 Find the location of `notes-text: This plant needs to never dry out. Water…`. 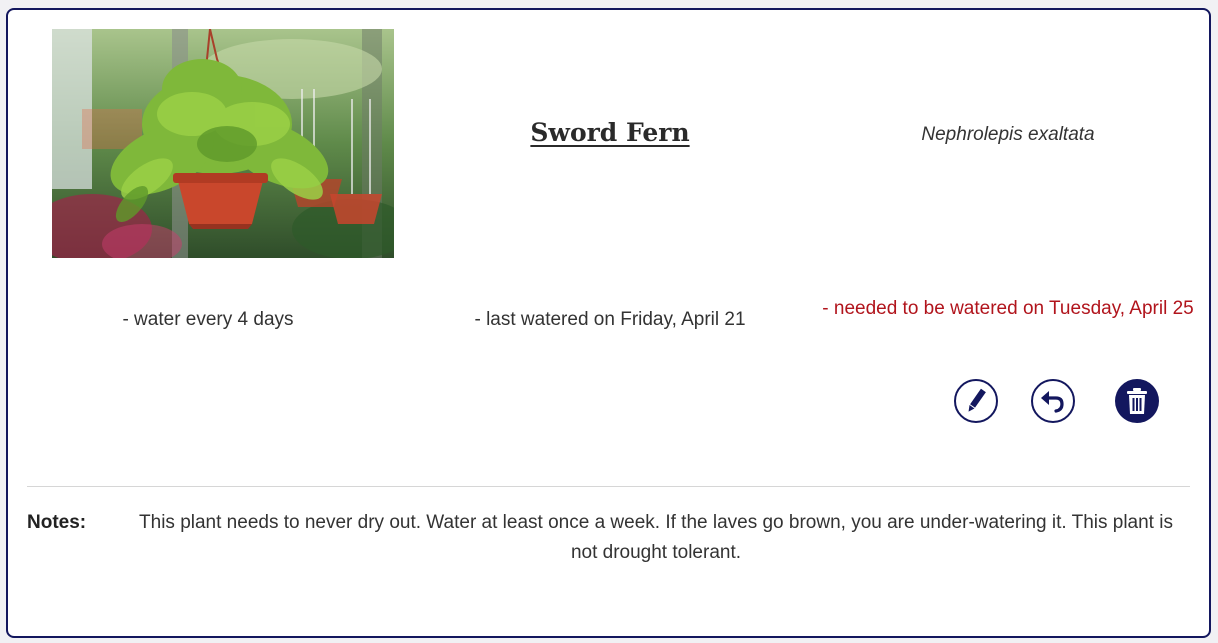

notes-text: This plant needs to never dry out. Water… is located at coordinates (656, 537).